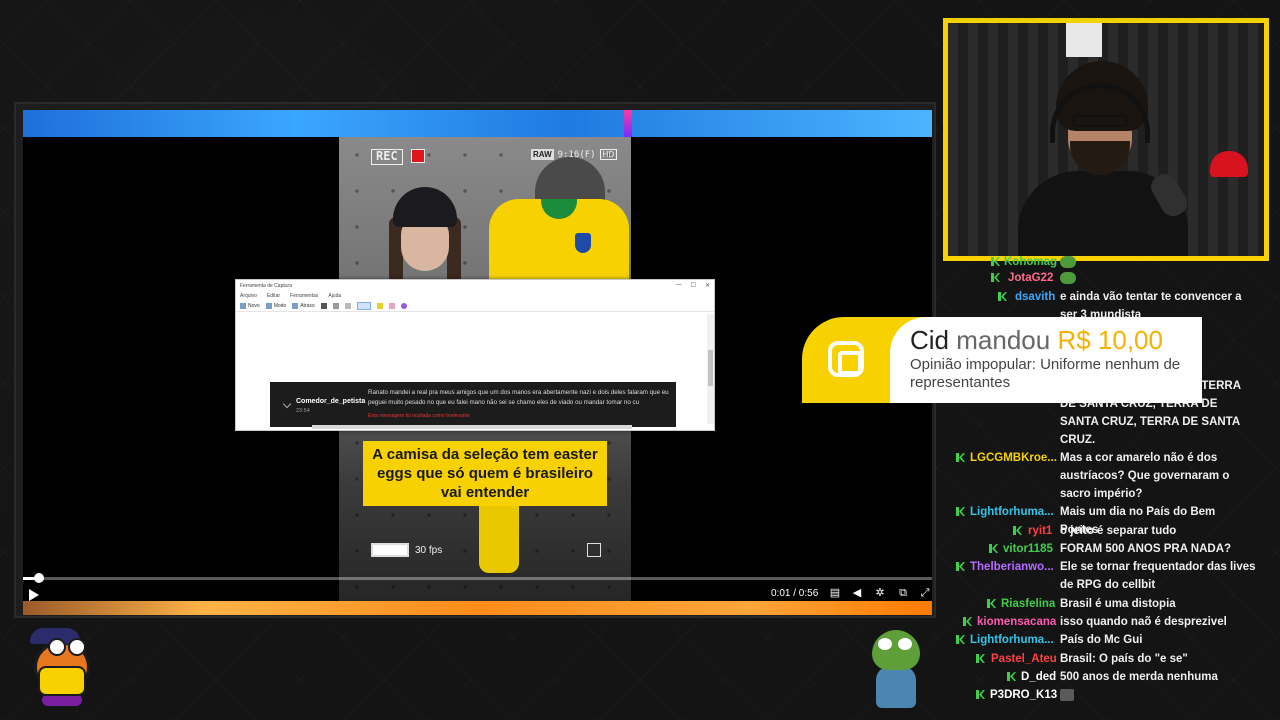 This screenshot has width=1280, height=720. What do you see at coordinates (418, 156) in the screenshot?
I see `record-dot-icon` at bounding box center [418, 156].